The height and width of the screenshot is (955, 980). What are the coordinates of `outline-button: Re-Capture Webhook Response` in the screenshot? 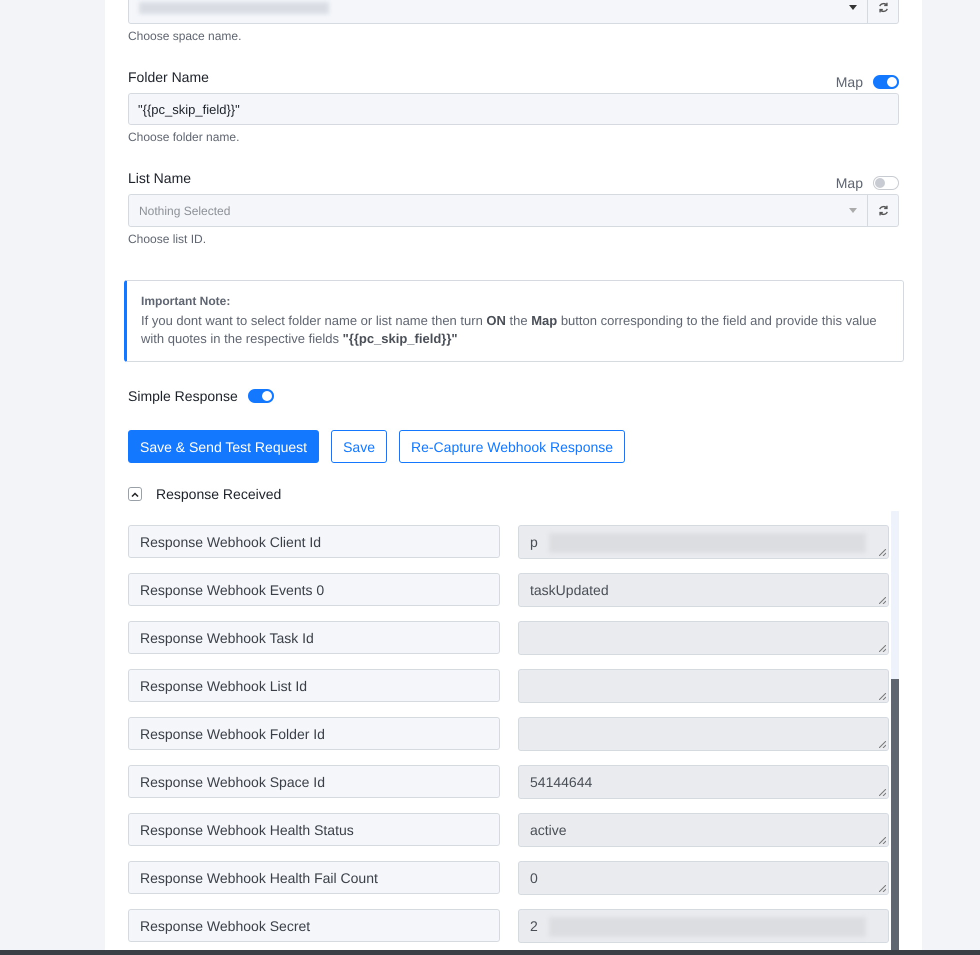 It's located at (512, 446).